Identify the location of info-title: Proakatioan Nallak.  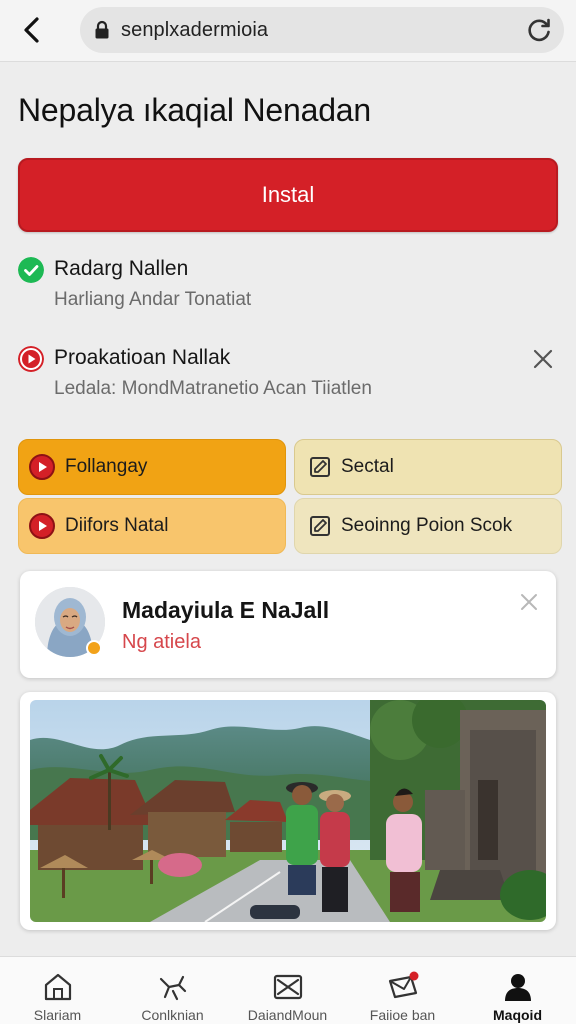
(142, 357).